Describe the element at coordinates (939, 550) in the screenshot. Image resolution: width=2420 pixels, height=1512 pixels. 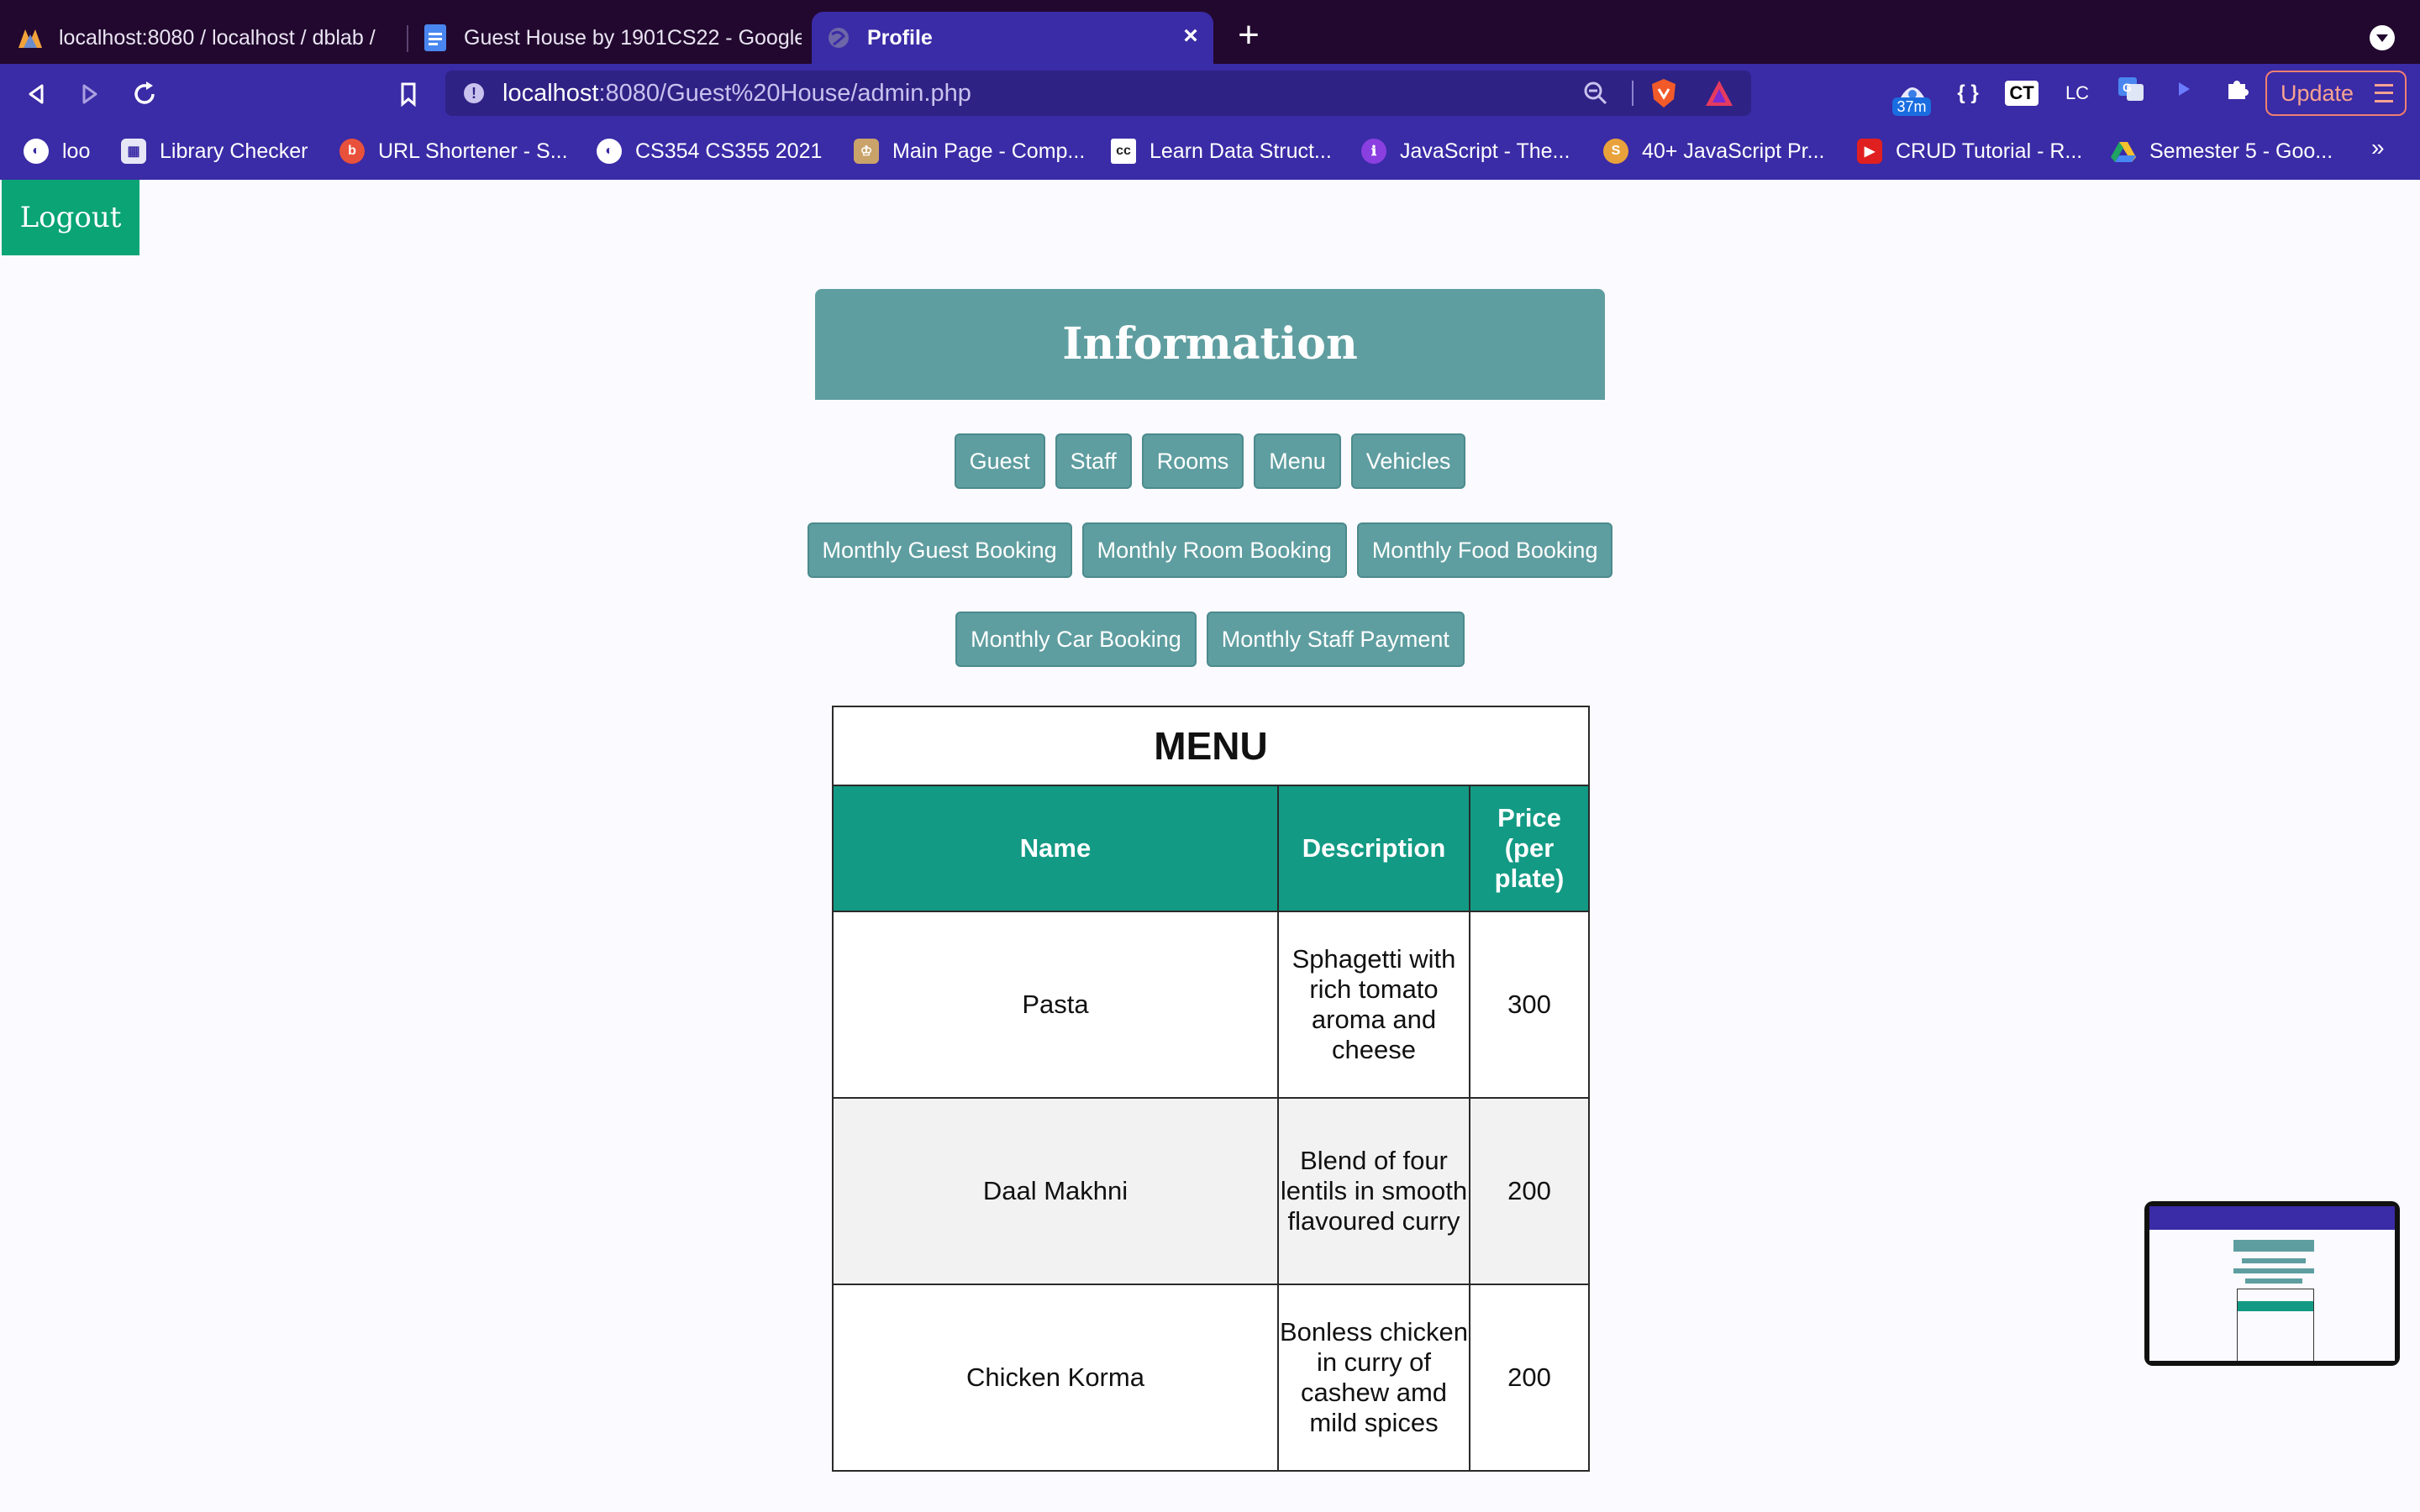
I see `monthly-guest-booking-button: Monthly Guest Booking` at that location.